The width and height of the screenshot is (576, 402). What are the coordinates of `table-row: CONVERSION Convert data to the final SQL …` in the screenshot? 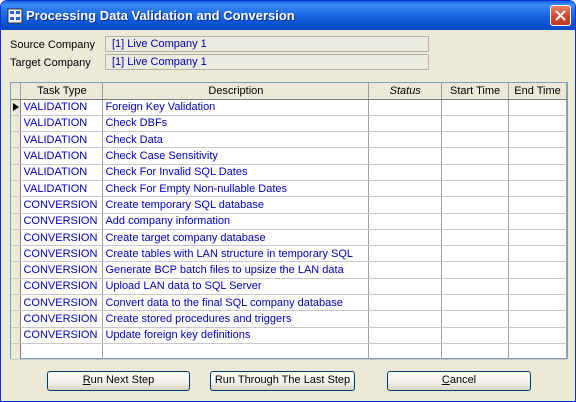 It's located at (289, 303).